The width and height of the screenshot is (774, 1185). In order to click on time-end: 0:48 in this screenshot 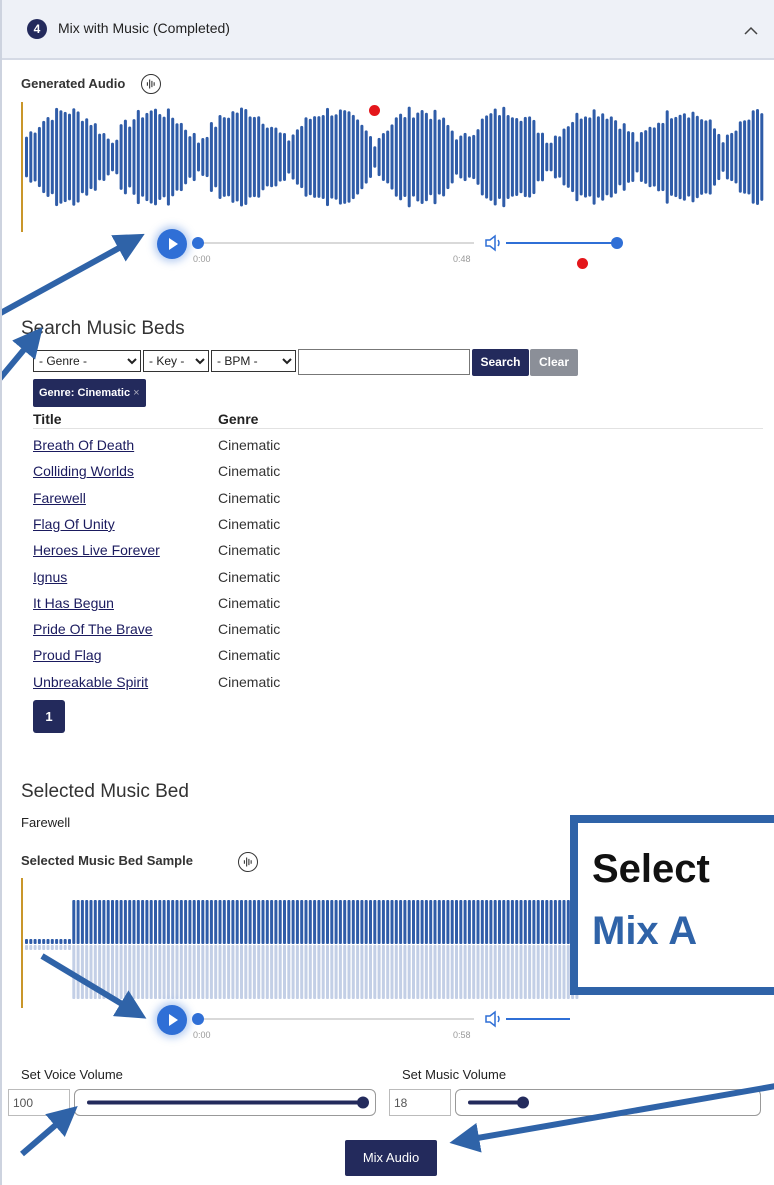, I will do `click(462, 259)`.